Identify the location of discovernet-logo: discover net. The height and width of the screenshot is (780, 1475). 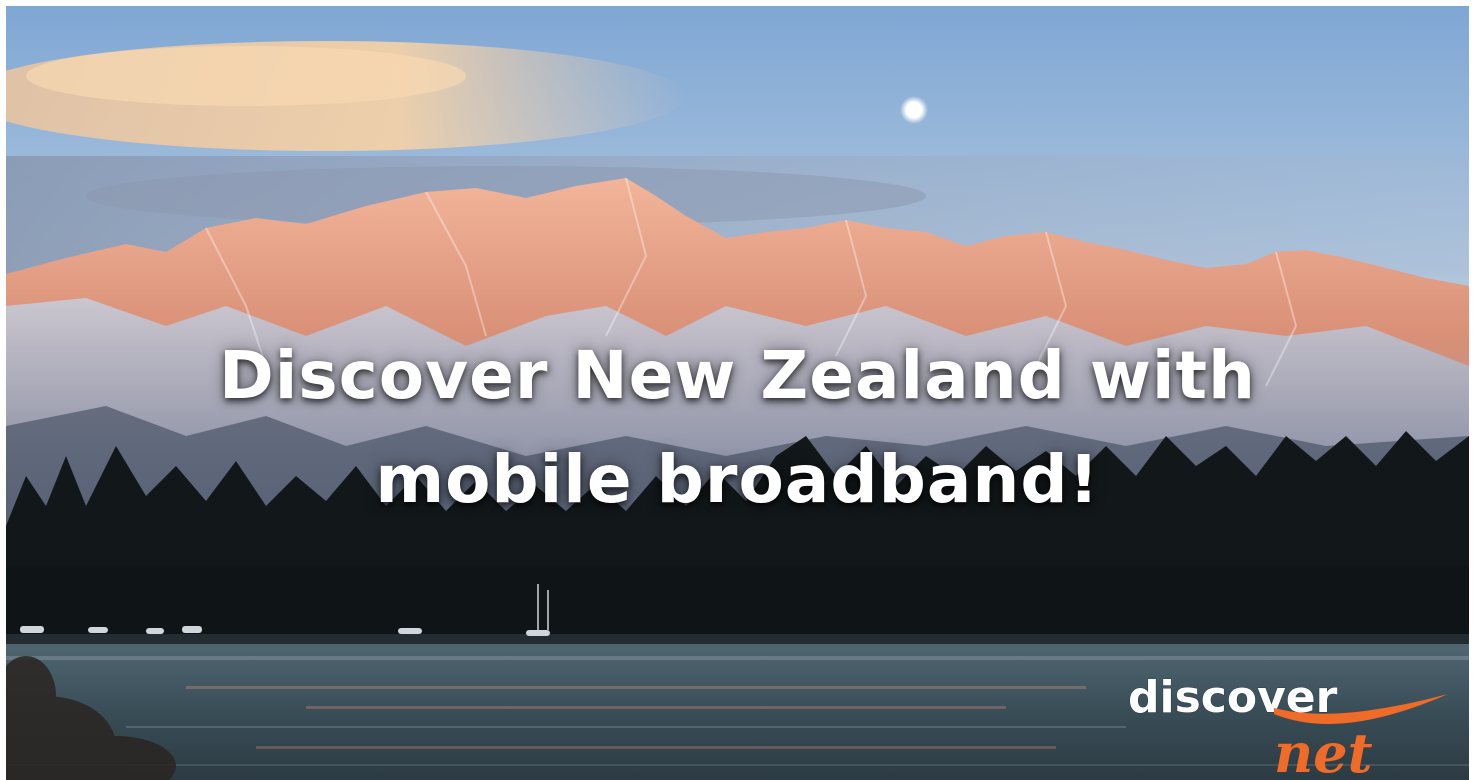
(1288, 726).